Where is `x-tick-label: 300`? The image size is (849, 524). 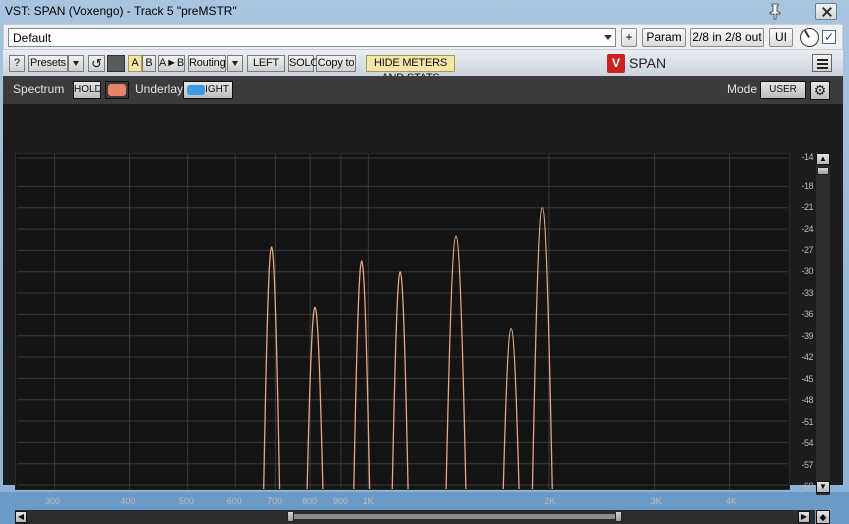 x-tick-label: 300 is located at coordinates (52, 501).